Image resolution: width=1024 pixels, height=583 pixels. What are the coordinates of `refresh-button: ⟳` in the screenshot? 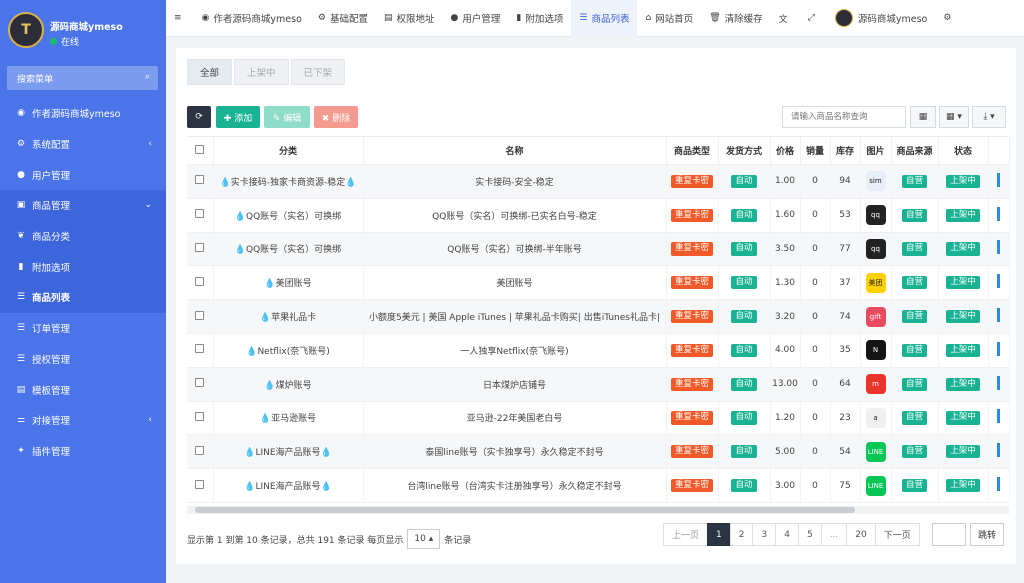 It's located at (199, 117).